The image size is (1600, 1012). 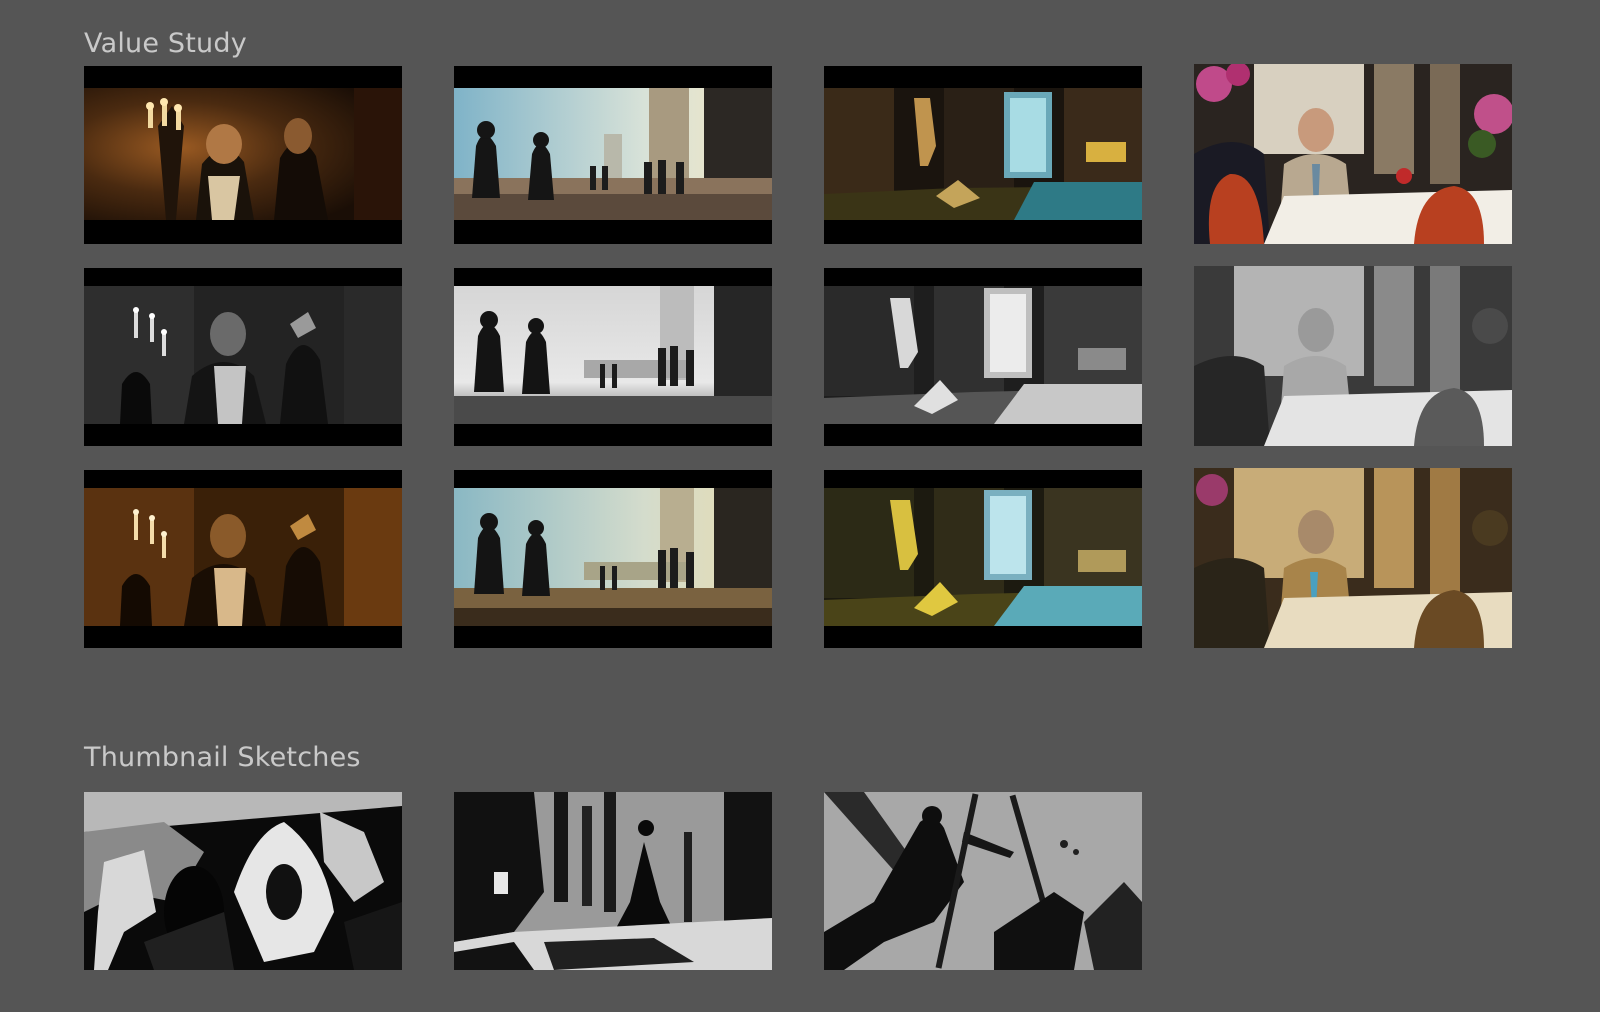 I want to click on value-study-frame-city-color, so click(x=613, y=155).